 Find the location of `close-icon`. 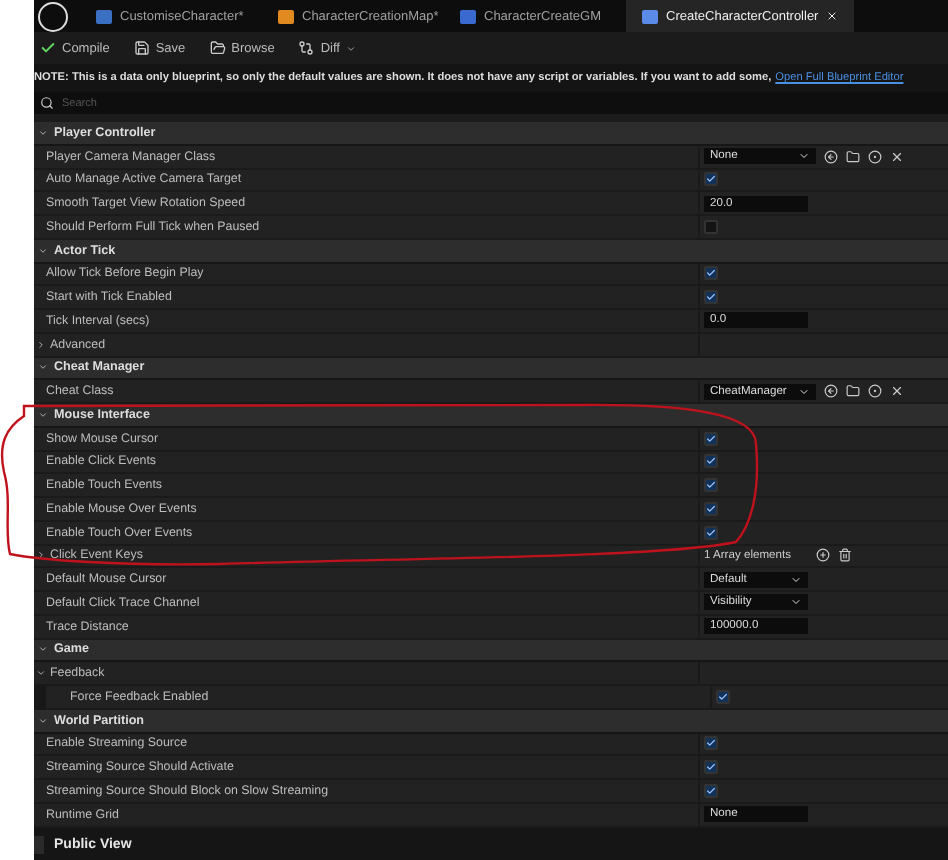

close-icon is located at coordinates (832, 16).